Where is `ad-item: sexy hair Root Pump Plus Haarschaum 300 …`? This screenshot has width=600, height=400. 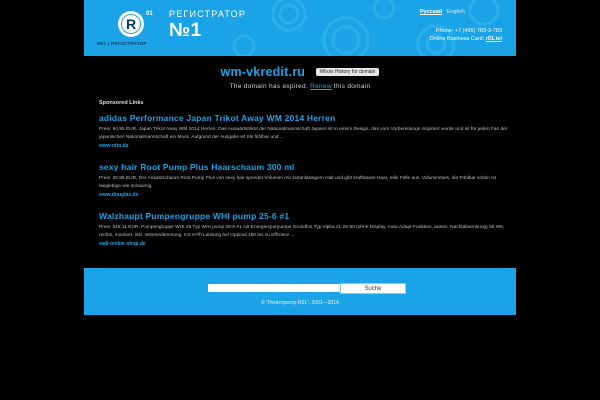
ad-item: sexy hair Root Pump Plus Haarschaum 300 … is located at coordinates (304, 180).